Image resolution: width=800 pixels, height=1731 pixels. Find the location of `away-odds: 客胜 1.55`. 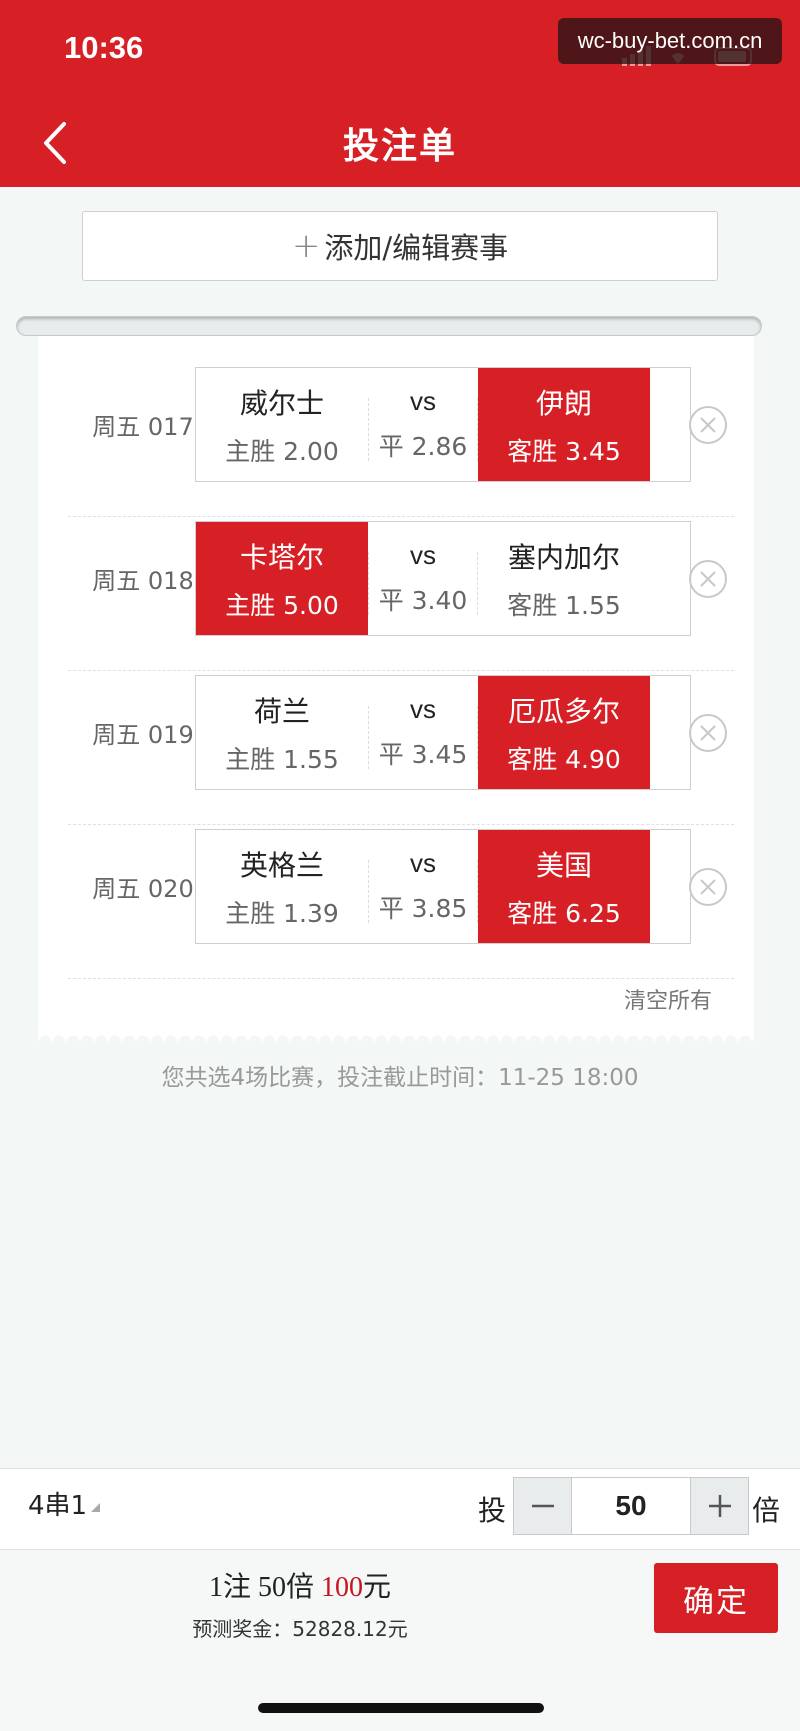

away-odds: 客胜 1.55 is located at coordinates (564, 605).